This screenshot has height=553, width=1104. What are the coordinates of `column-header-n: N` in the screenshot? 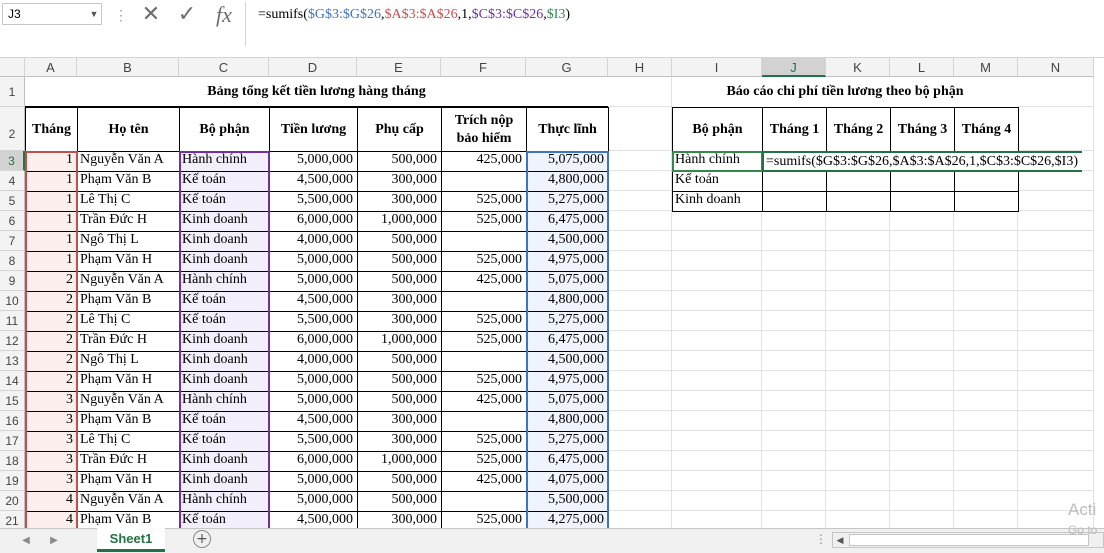 It's located at (1056, 67).